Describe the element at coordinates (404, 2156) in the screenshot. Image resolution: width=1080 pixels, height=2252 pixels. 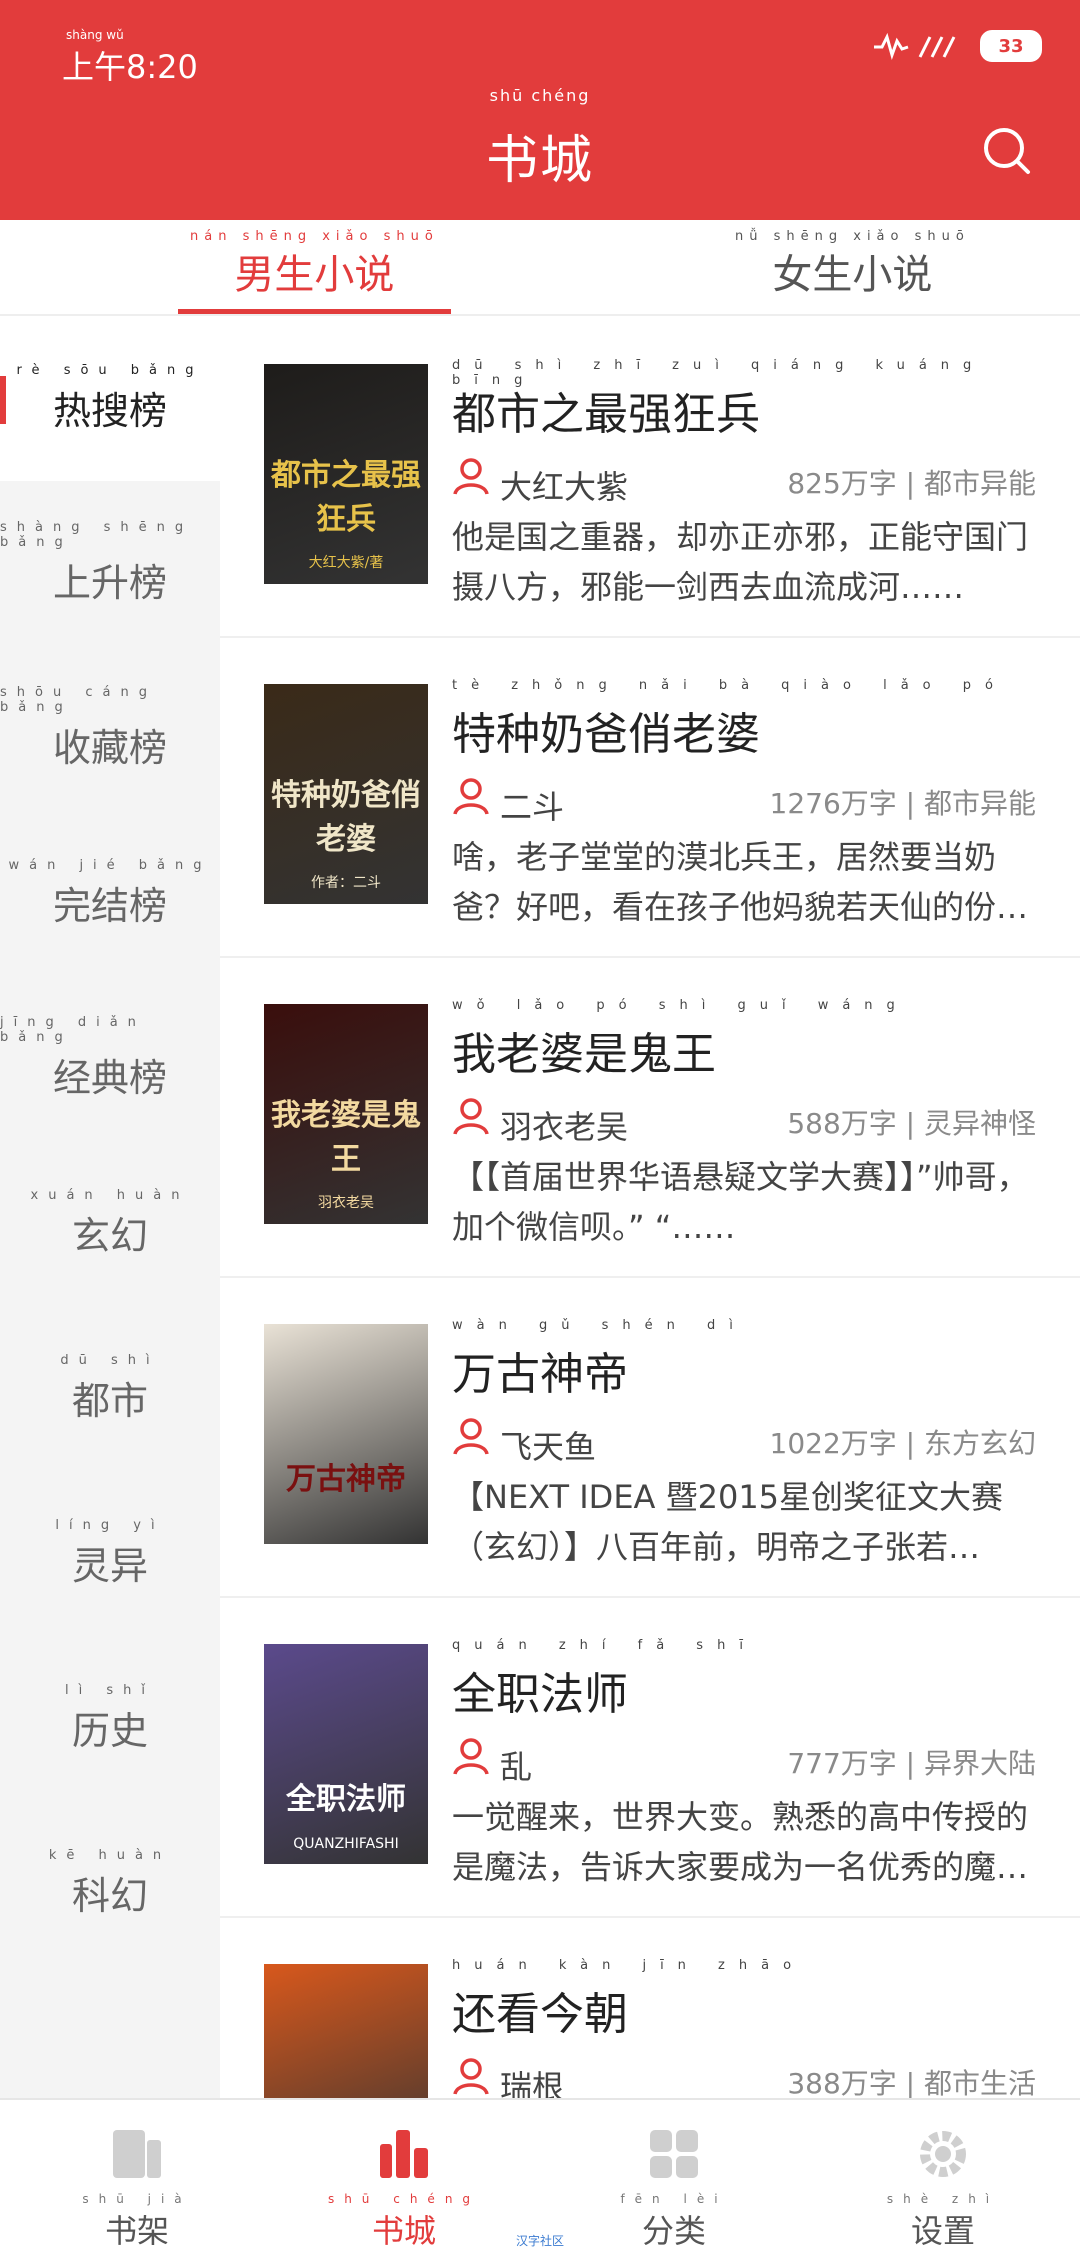
I see `bookstore-icon` at that location.